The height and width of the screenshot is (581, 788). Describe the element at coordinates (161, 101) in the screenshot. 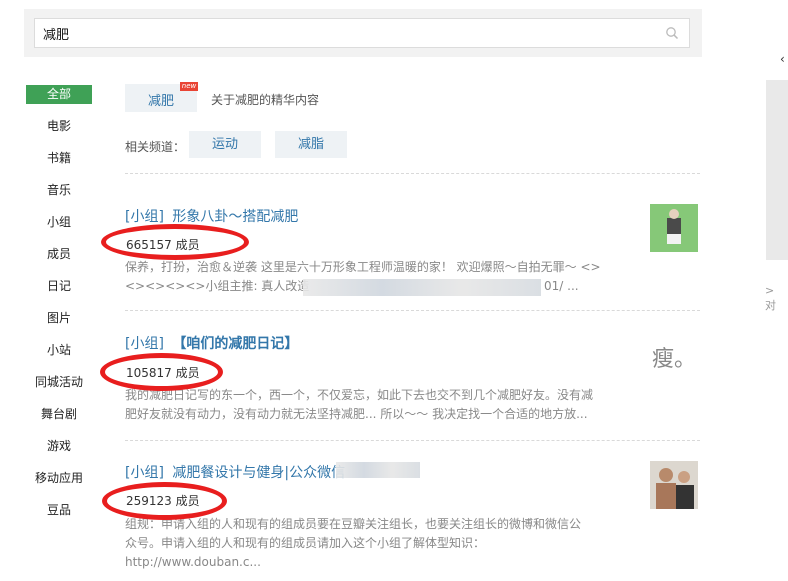

I see `keyword-tag-label: 减肥` at that location.